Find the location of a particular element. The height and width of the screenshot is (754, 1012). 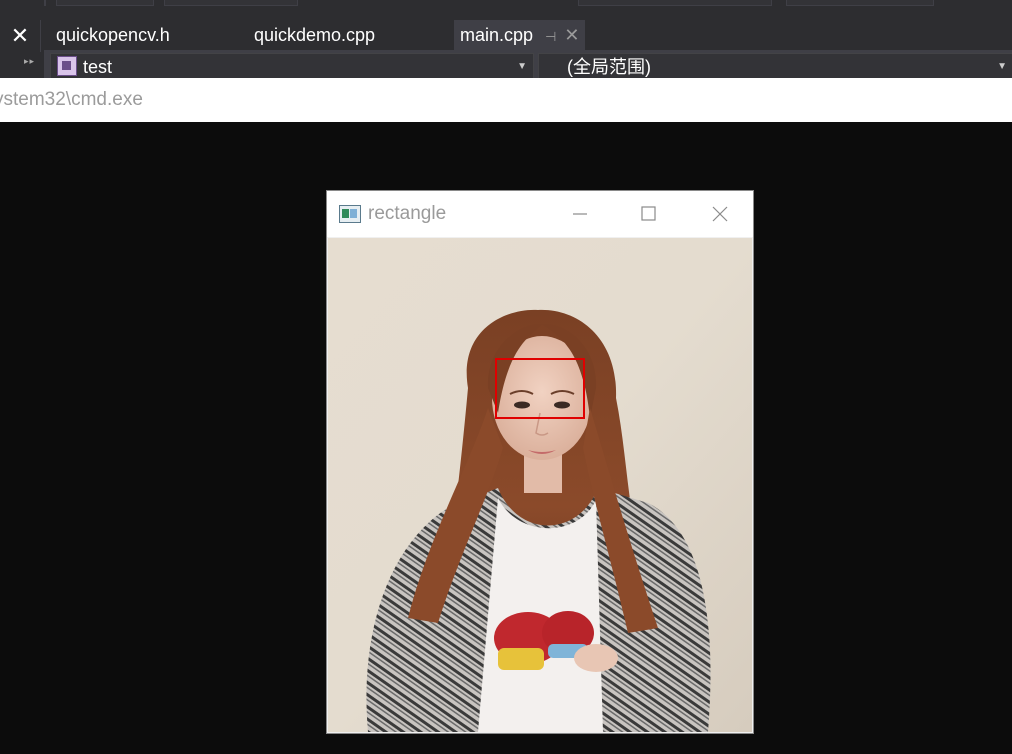

tab-main: main.cpp ⊣ ✕ is located at coordinates (520, 36).